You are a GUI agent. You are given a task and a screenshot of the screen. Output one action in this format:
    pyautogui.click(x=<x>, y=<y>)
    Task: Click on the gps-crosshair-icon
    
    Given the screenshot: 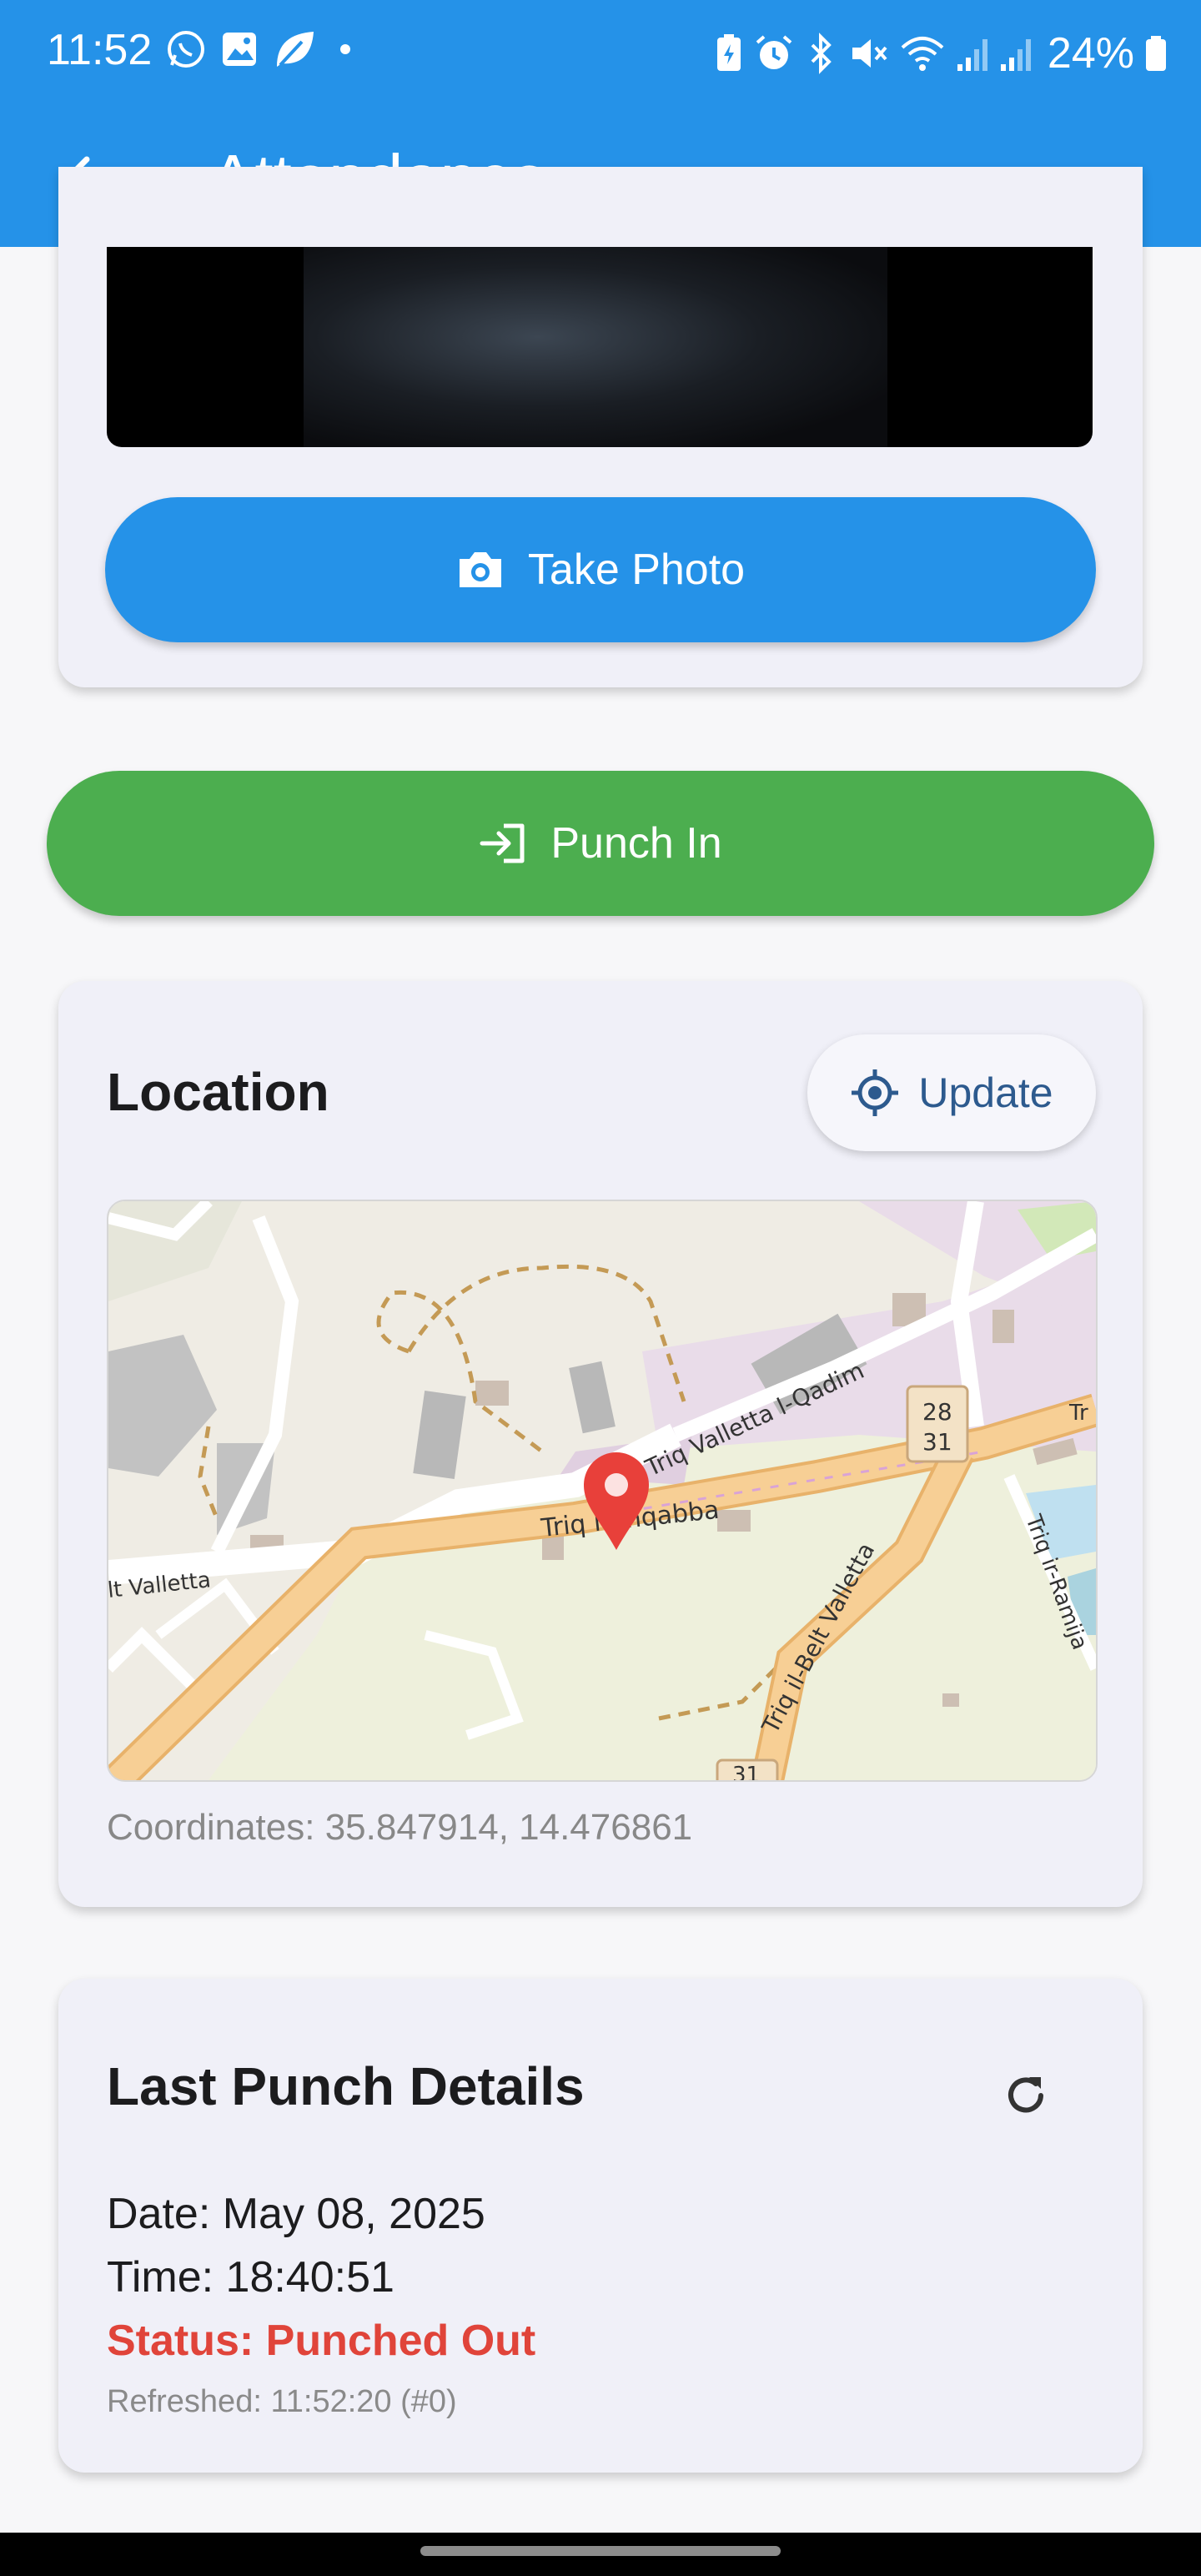 What is the action you would take?
    pyautogui.click(x=876, y=1092)
    